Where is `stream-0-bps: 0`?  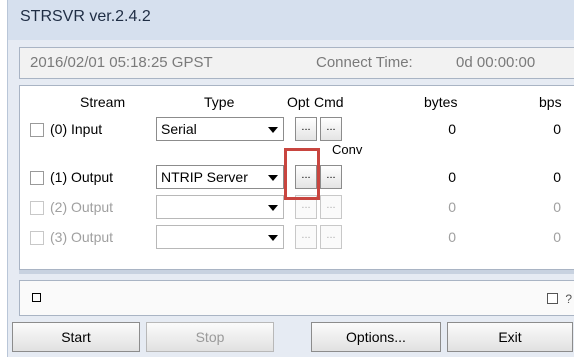
stream-0-bps: 0 is located at coordinates (557, 129).